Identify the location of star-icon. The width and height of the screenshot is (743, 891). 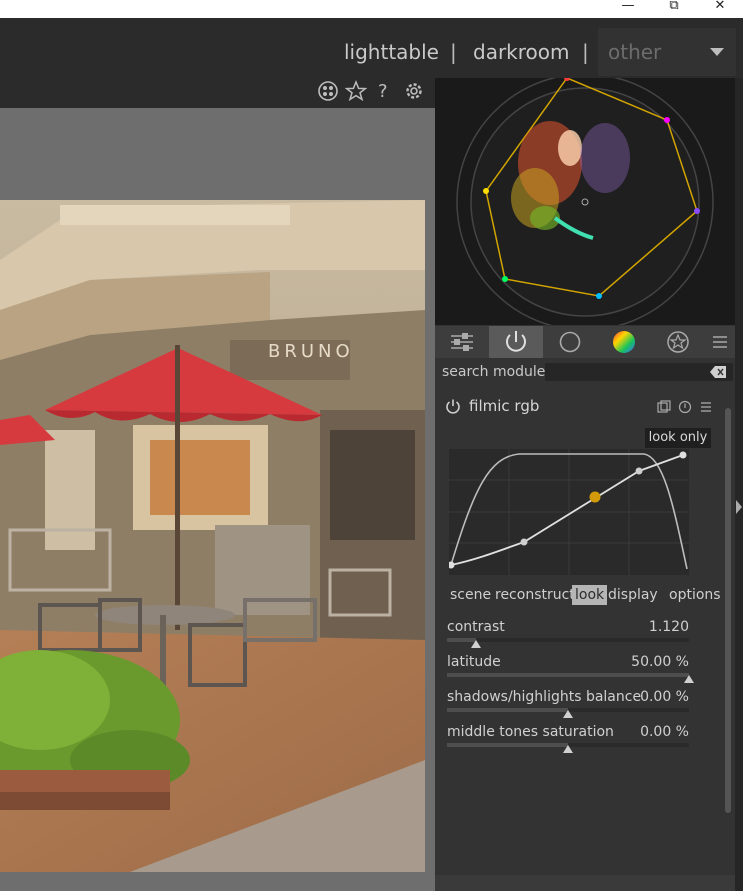
(356, 91).